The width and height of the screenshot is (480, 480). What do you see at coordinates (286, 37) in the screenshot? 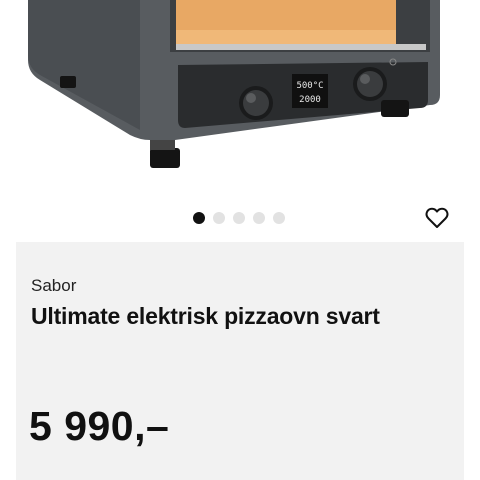
I see `oven-interior-glow` at bounding box center [286, 37].